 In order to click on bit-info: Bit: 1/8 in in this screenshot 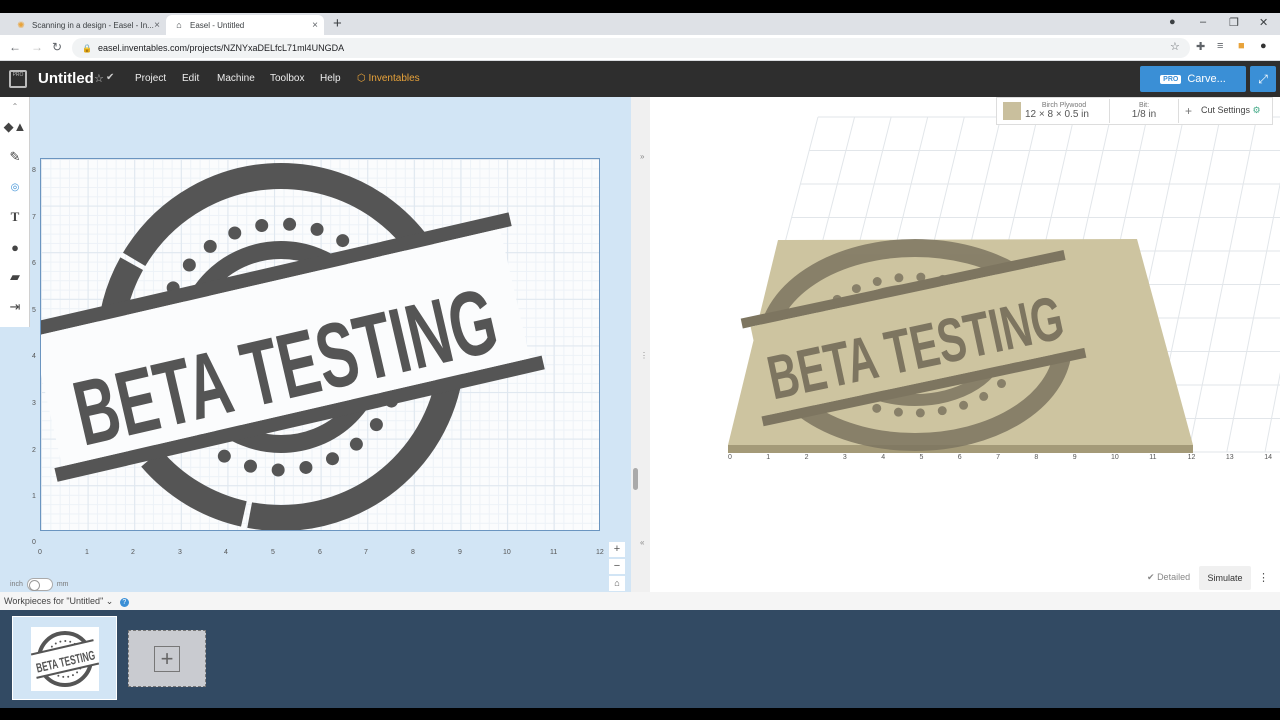, I will do `click(1144, 111)`.